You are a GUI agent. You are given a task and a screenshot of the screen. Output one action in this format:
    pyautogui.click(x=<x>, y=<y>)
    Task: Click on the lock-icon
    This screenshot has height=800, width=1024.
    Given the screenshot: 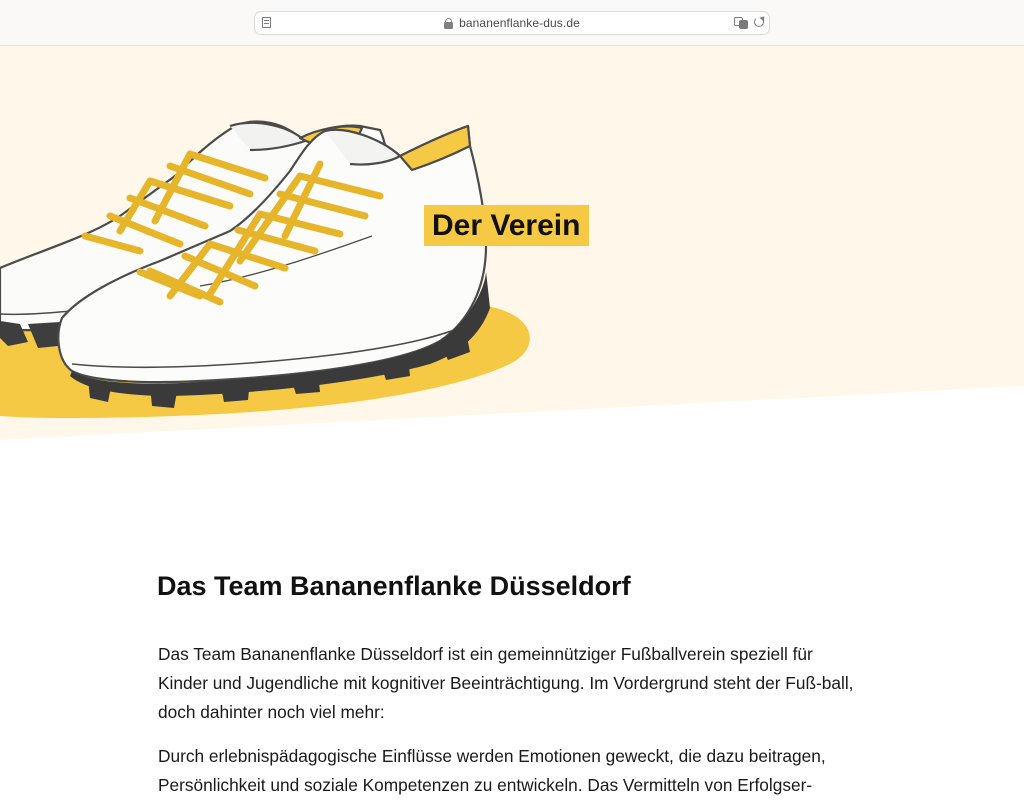 What is the action you would take?
    pyautogui.click(x=449, y=23)
    